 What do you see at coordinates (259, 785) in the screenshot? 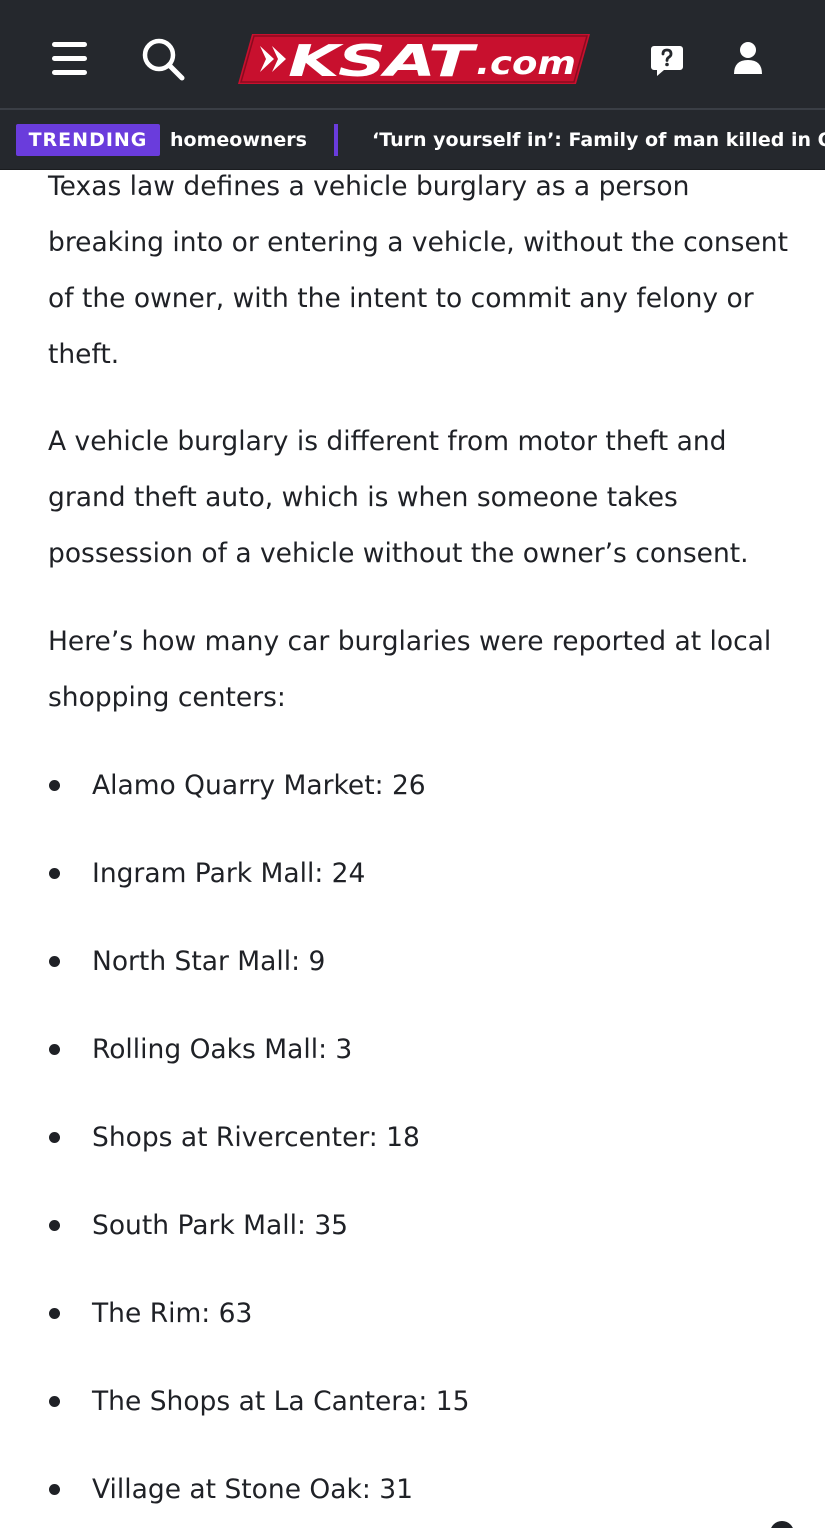
I see `list-item-text: Alamo Quarry Market: 26` at bounding box center [259, 785].